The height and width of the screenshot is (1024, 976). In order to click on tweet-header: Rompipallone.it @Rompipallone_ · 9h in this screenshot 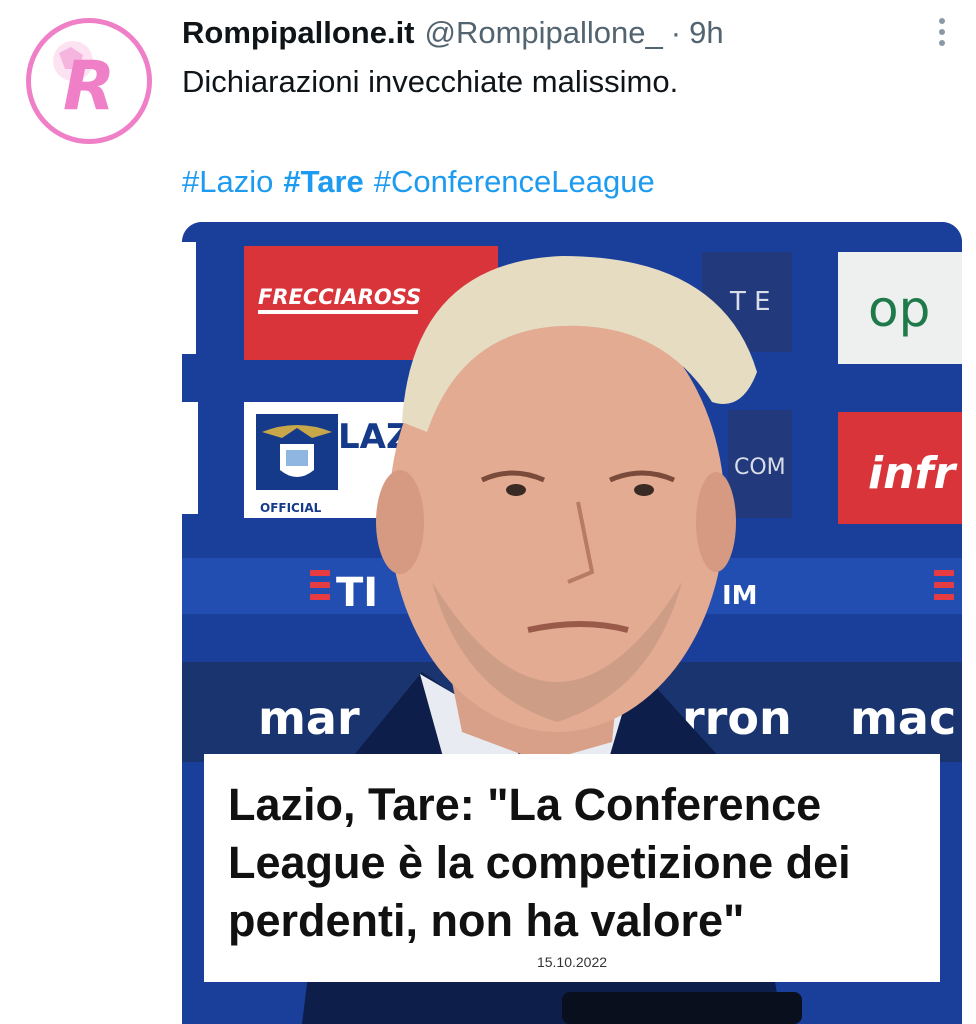, I will do `click(453, 33)`.